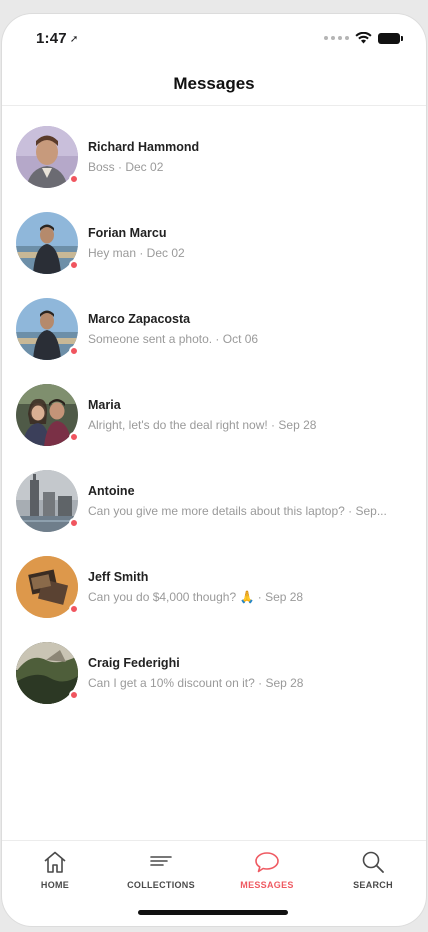  What do you see at coordinates (267, 885) in the screenshot?
I see `tab-label: MESSAGES` at bounding box center [267, 885].